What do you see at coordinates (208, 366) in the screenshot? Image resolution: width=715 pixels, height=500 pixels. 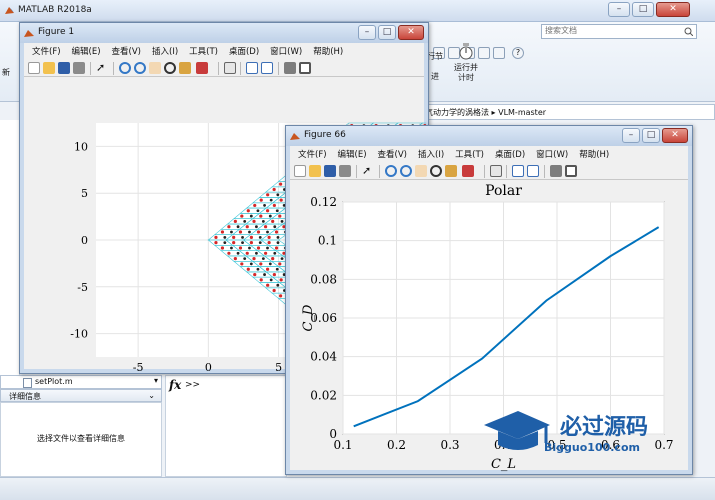 I see `x-tick-label: 0` at bounding box center [208, 366].